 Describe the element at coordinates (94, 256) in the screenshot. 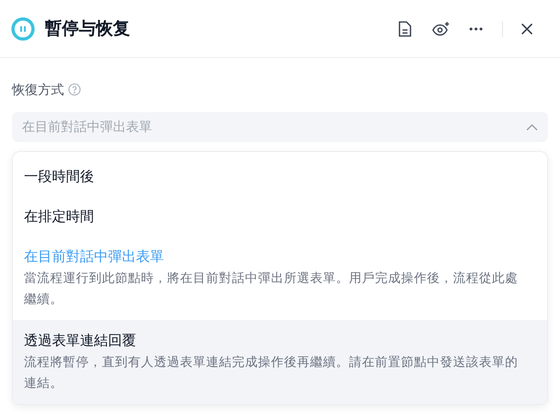

I see `option-title: 在目前對話中彈出表單` at that location.